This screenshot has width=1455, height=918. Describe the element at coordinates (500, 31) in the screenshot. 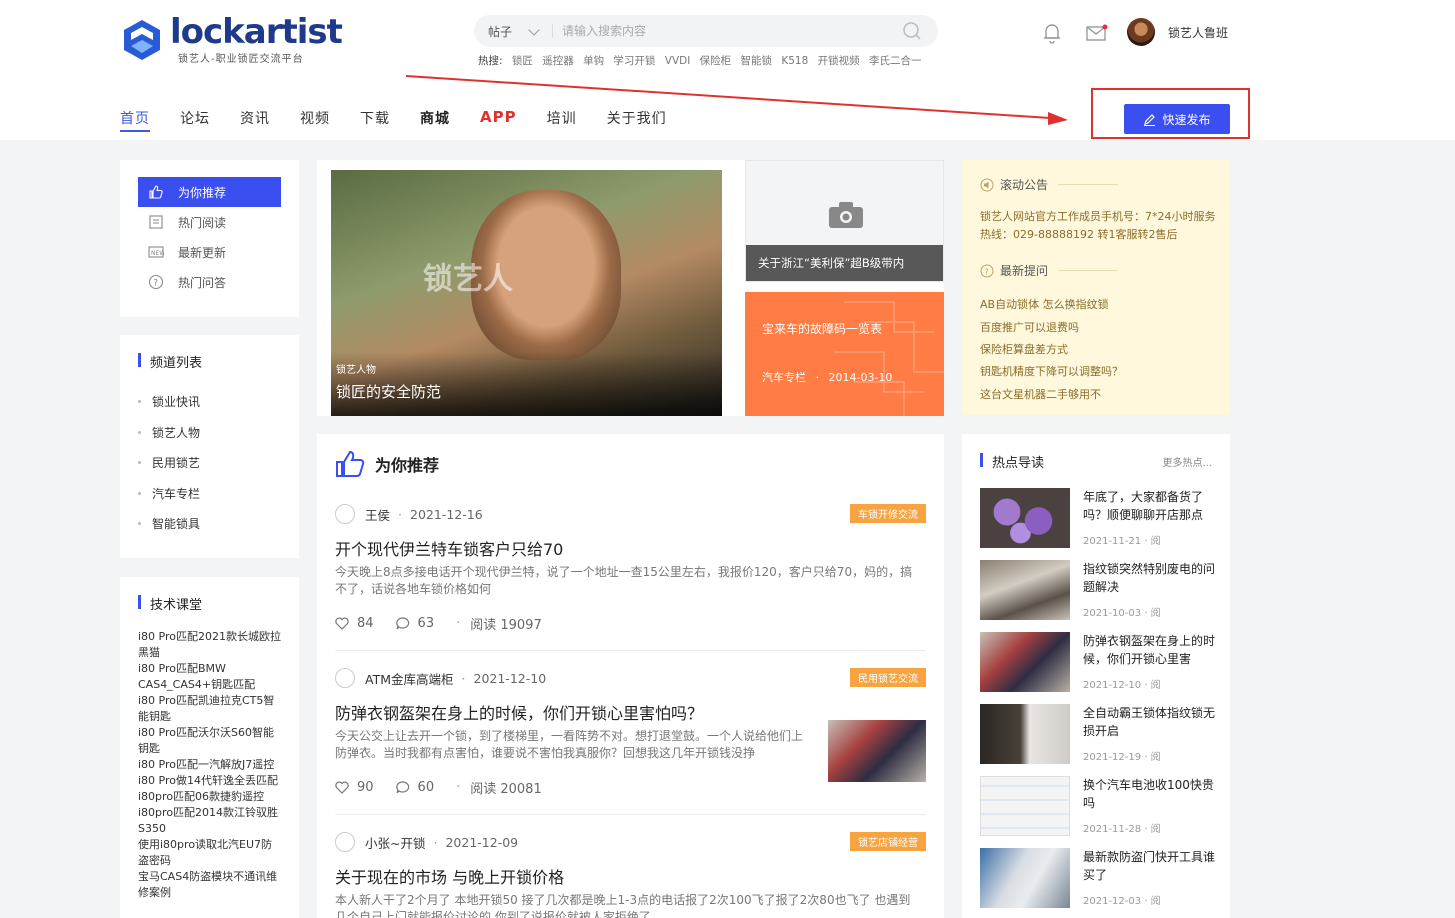

I see `search-category-select: 帖子` at that location.